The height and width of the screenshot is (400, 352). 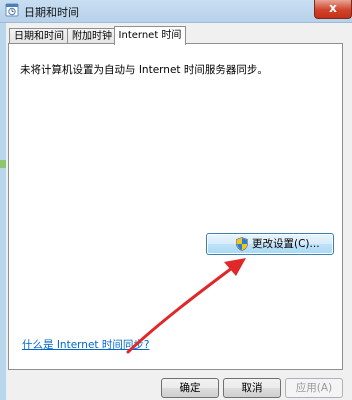 I want to click on window-title: 日期和时间, so click(x=51, y=12).